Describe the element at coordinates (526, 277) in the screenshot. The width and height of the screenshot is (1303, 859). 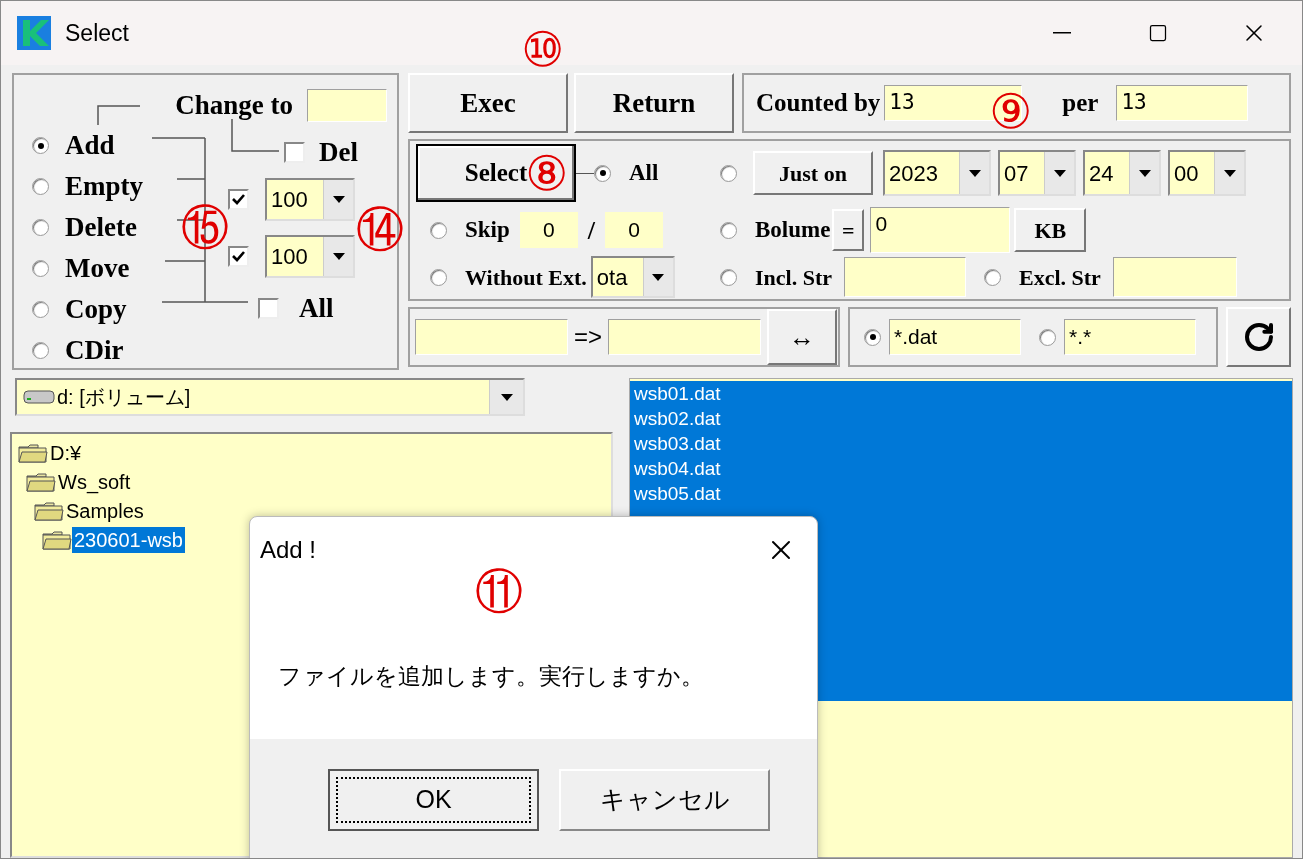
I see `option-label: Without Ext.` at that location.